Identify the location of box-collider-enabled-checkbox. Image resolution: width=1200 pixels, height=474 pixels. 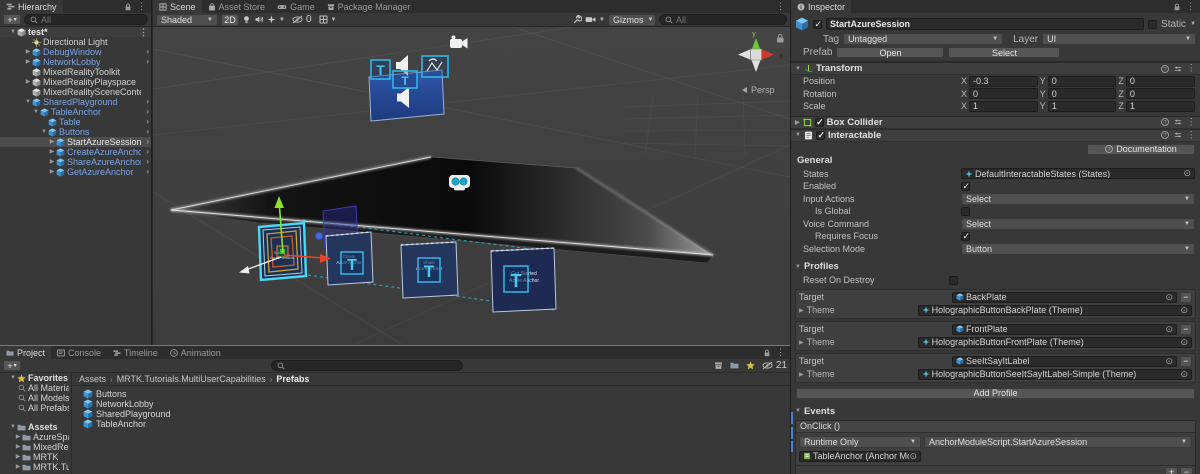
(819, 122).